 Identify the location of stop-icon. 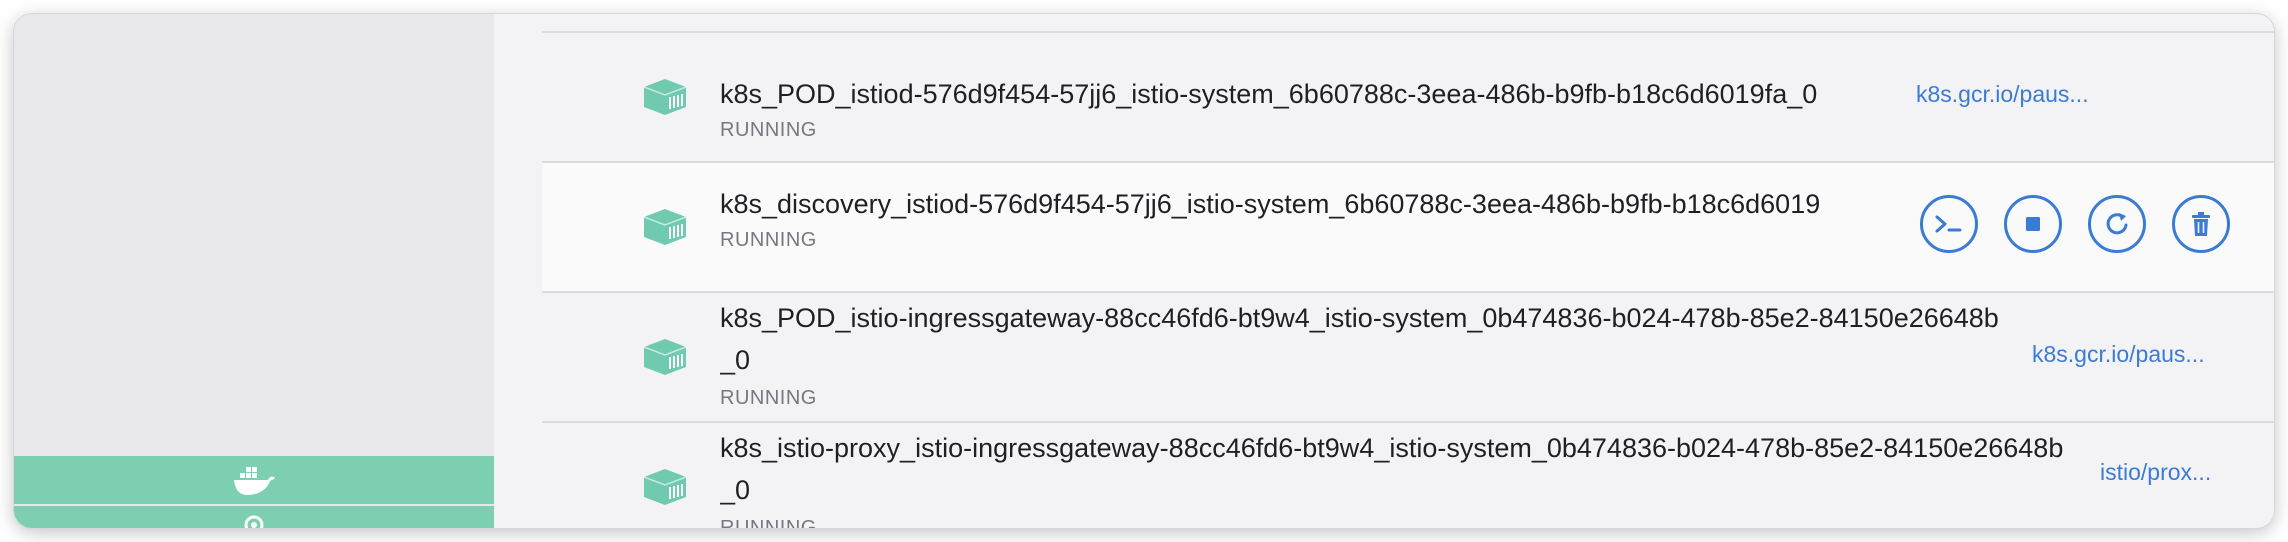
(2033, 224).